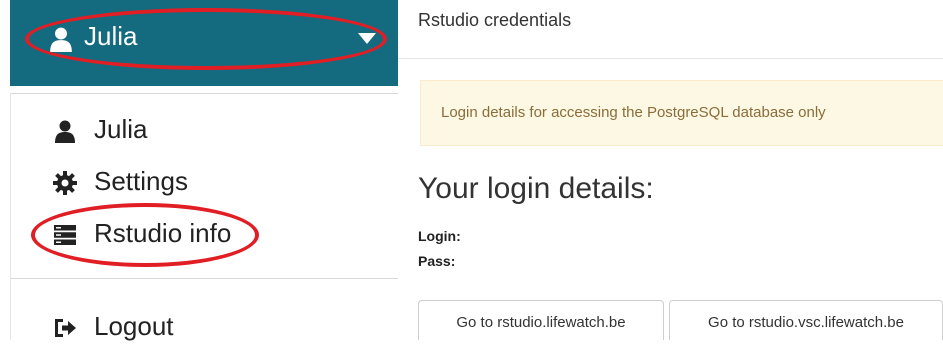  I want to click on menu-divider, so click(205, 278).